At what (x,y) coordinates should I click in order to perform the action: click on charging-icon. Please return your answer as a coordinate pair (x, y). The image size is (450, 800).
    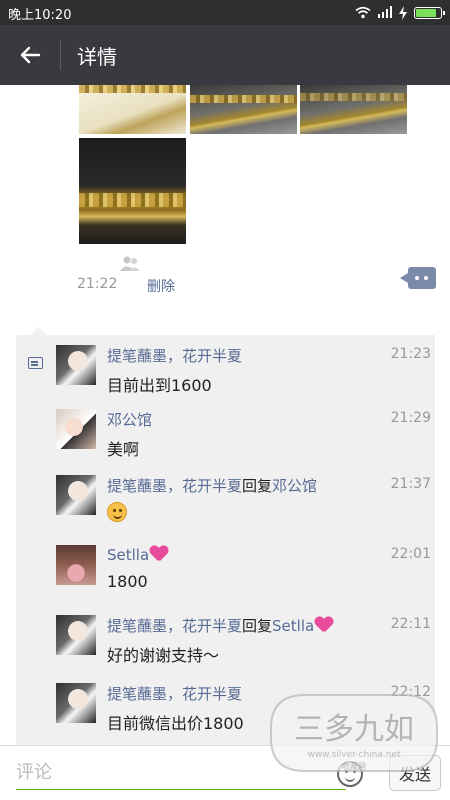
    Looking at the image, I should click on (403, 12).